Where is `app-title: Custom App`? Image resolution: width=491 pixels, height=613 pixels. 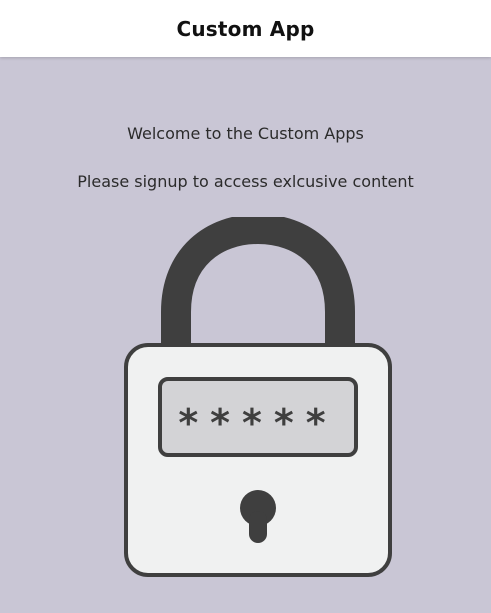 app-title: Custom App is located at coordinates (245, 28).